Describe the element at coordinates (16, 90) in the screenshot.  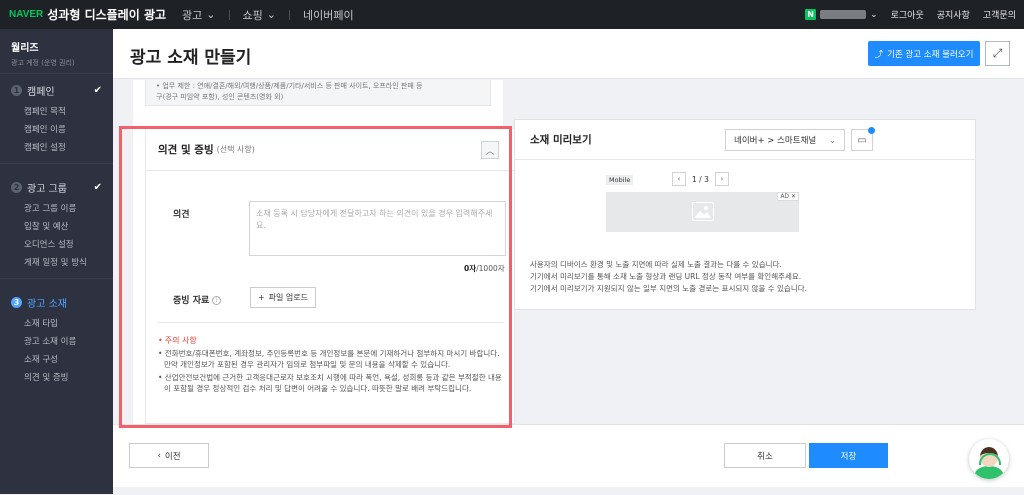
I see `step-number: 1` at that location.